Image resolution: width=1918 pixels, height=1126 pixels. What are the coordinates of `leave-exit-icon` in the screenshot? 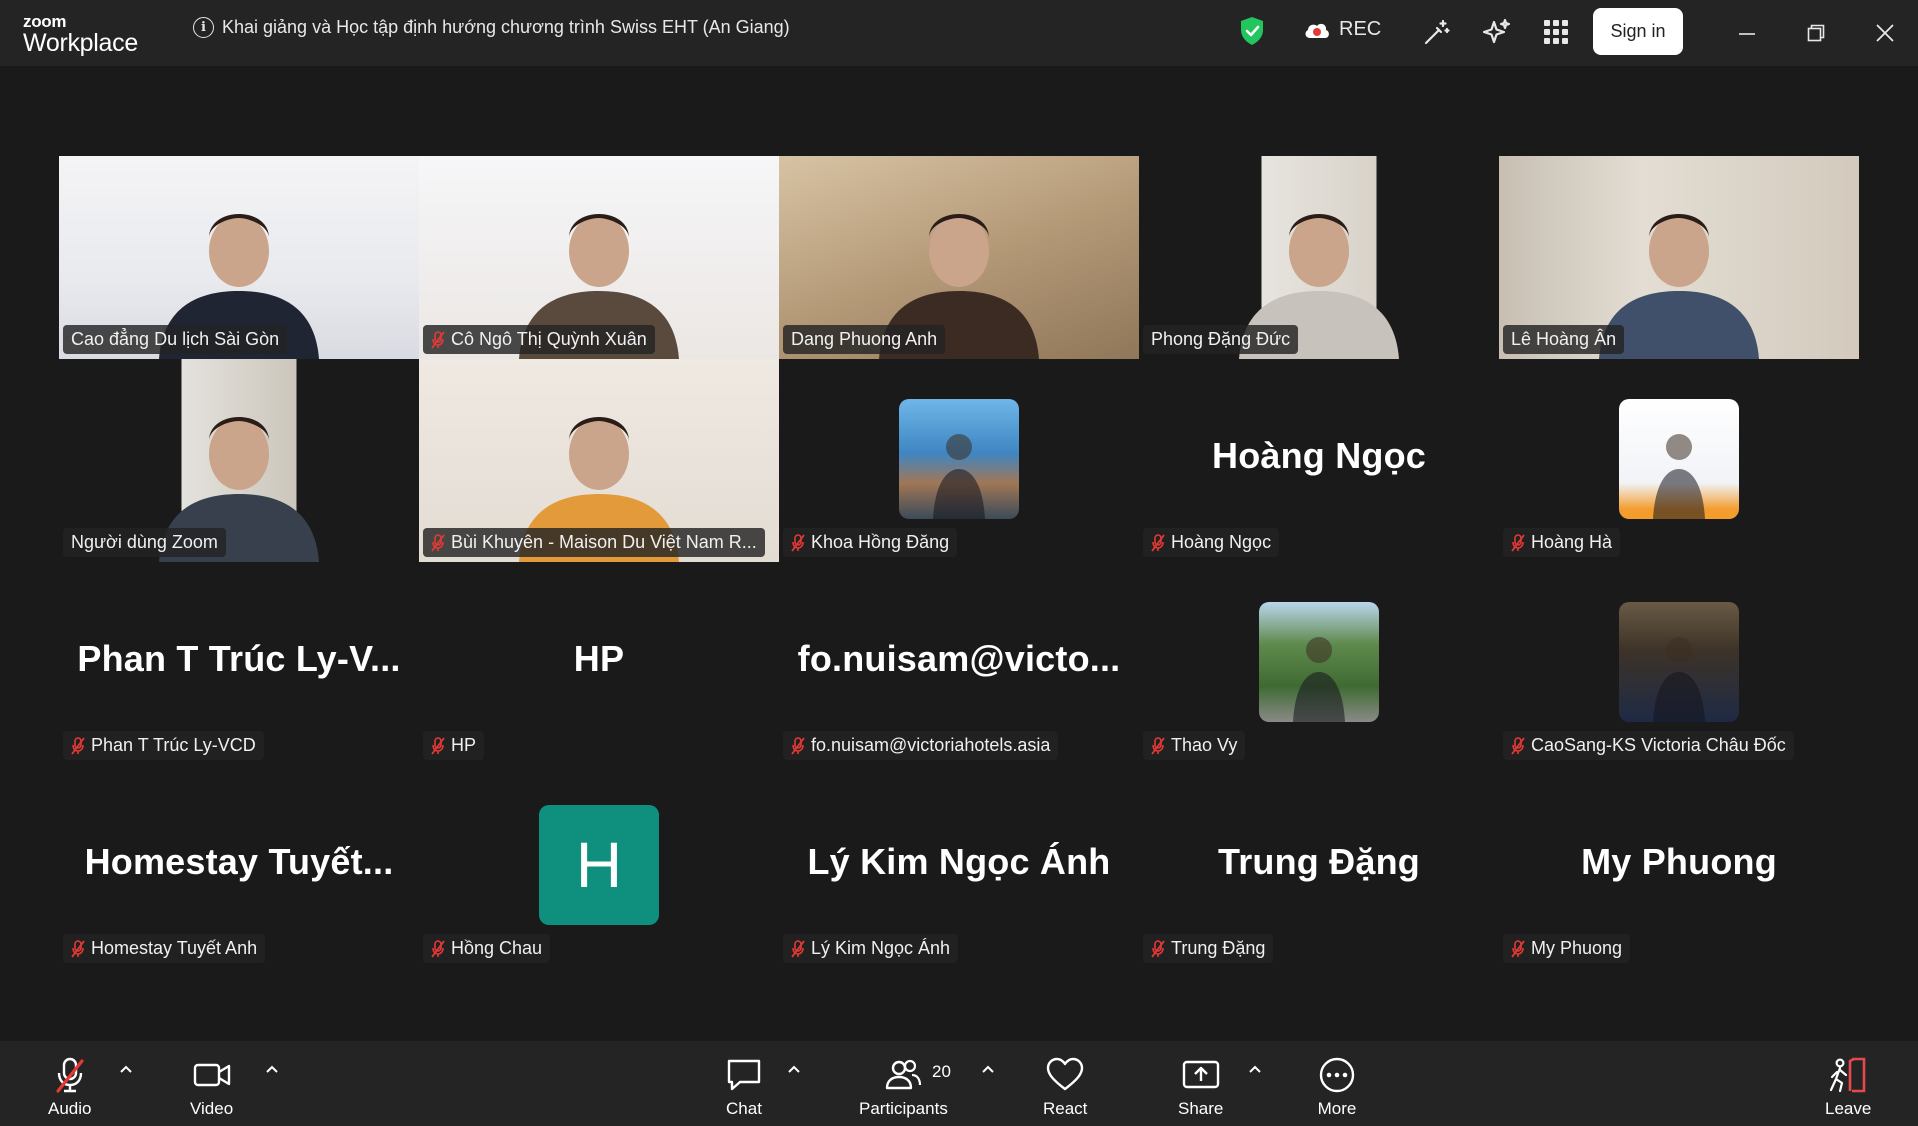 It's located at (1848, 1075).